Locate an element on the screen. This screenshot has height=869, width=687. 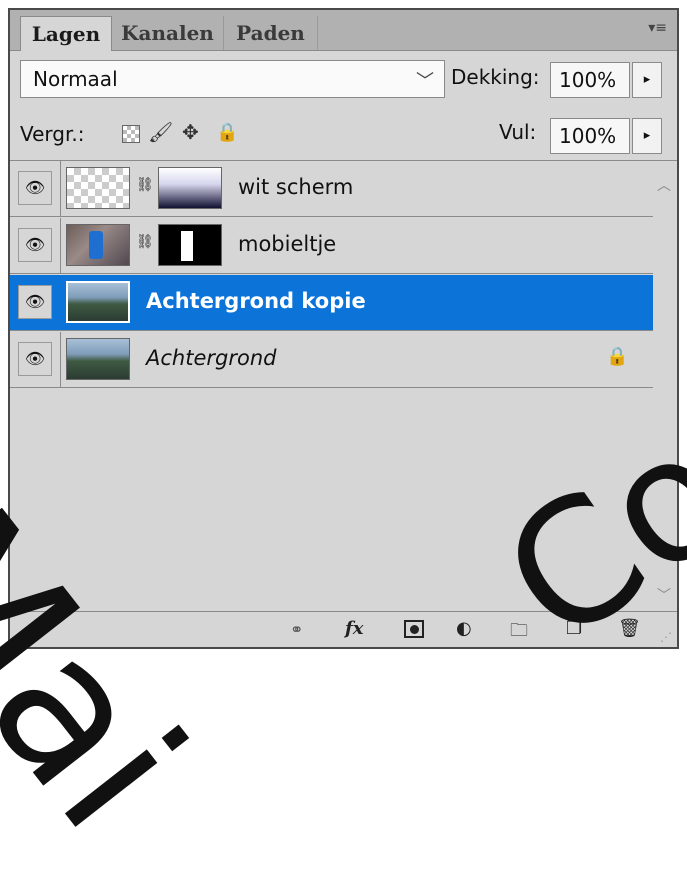
tab-kanalen: Kanalen is located at coordinates (168, 33).